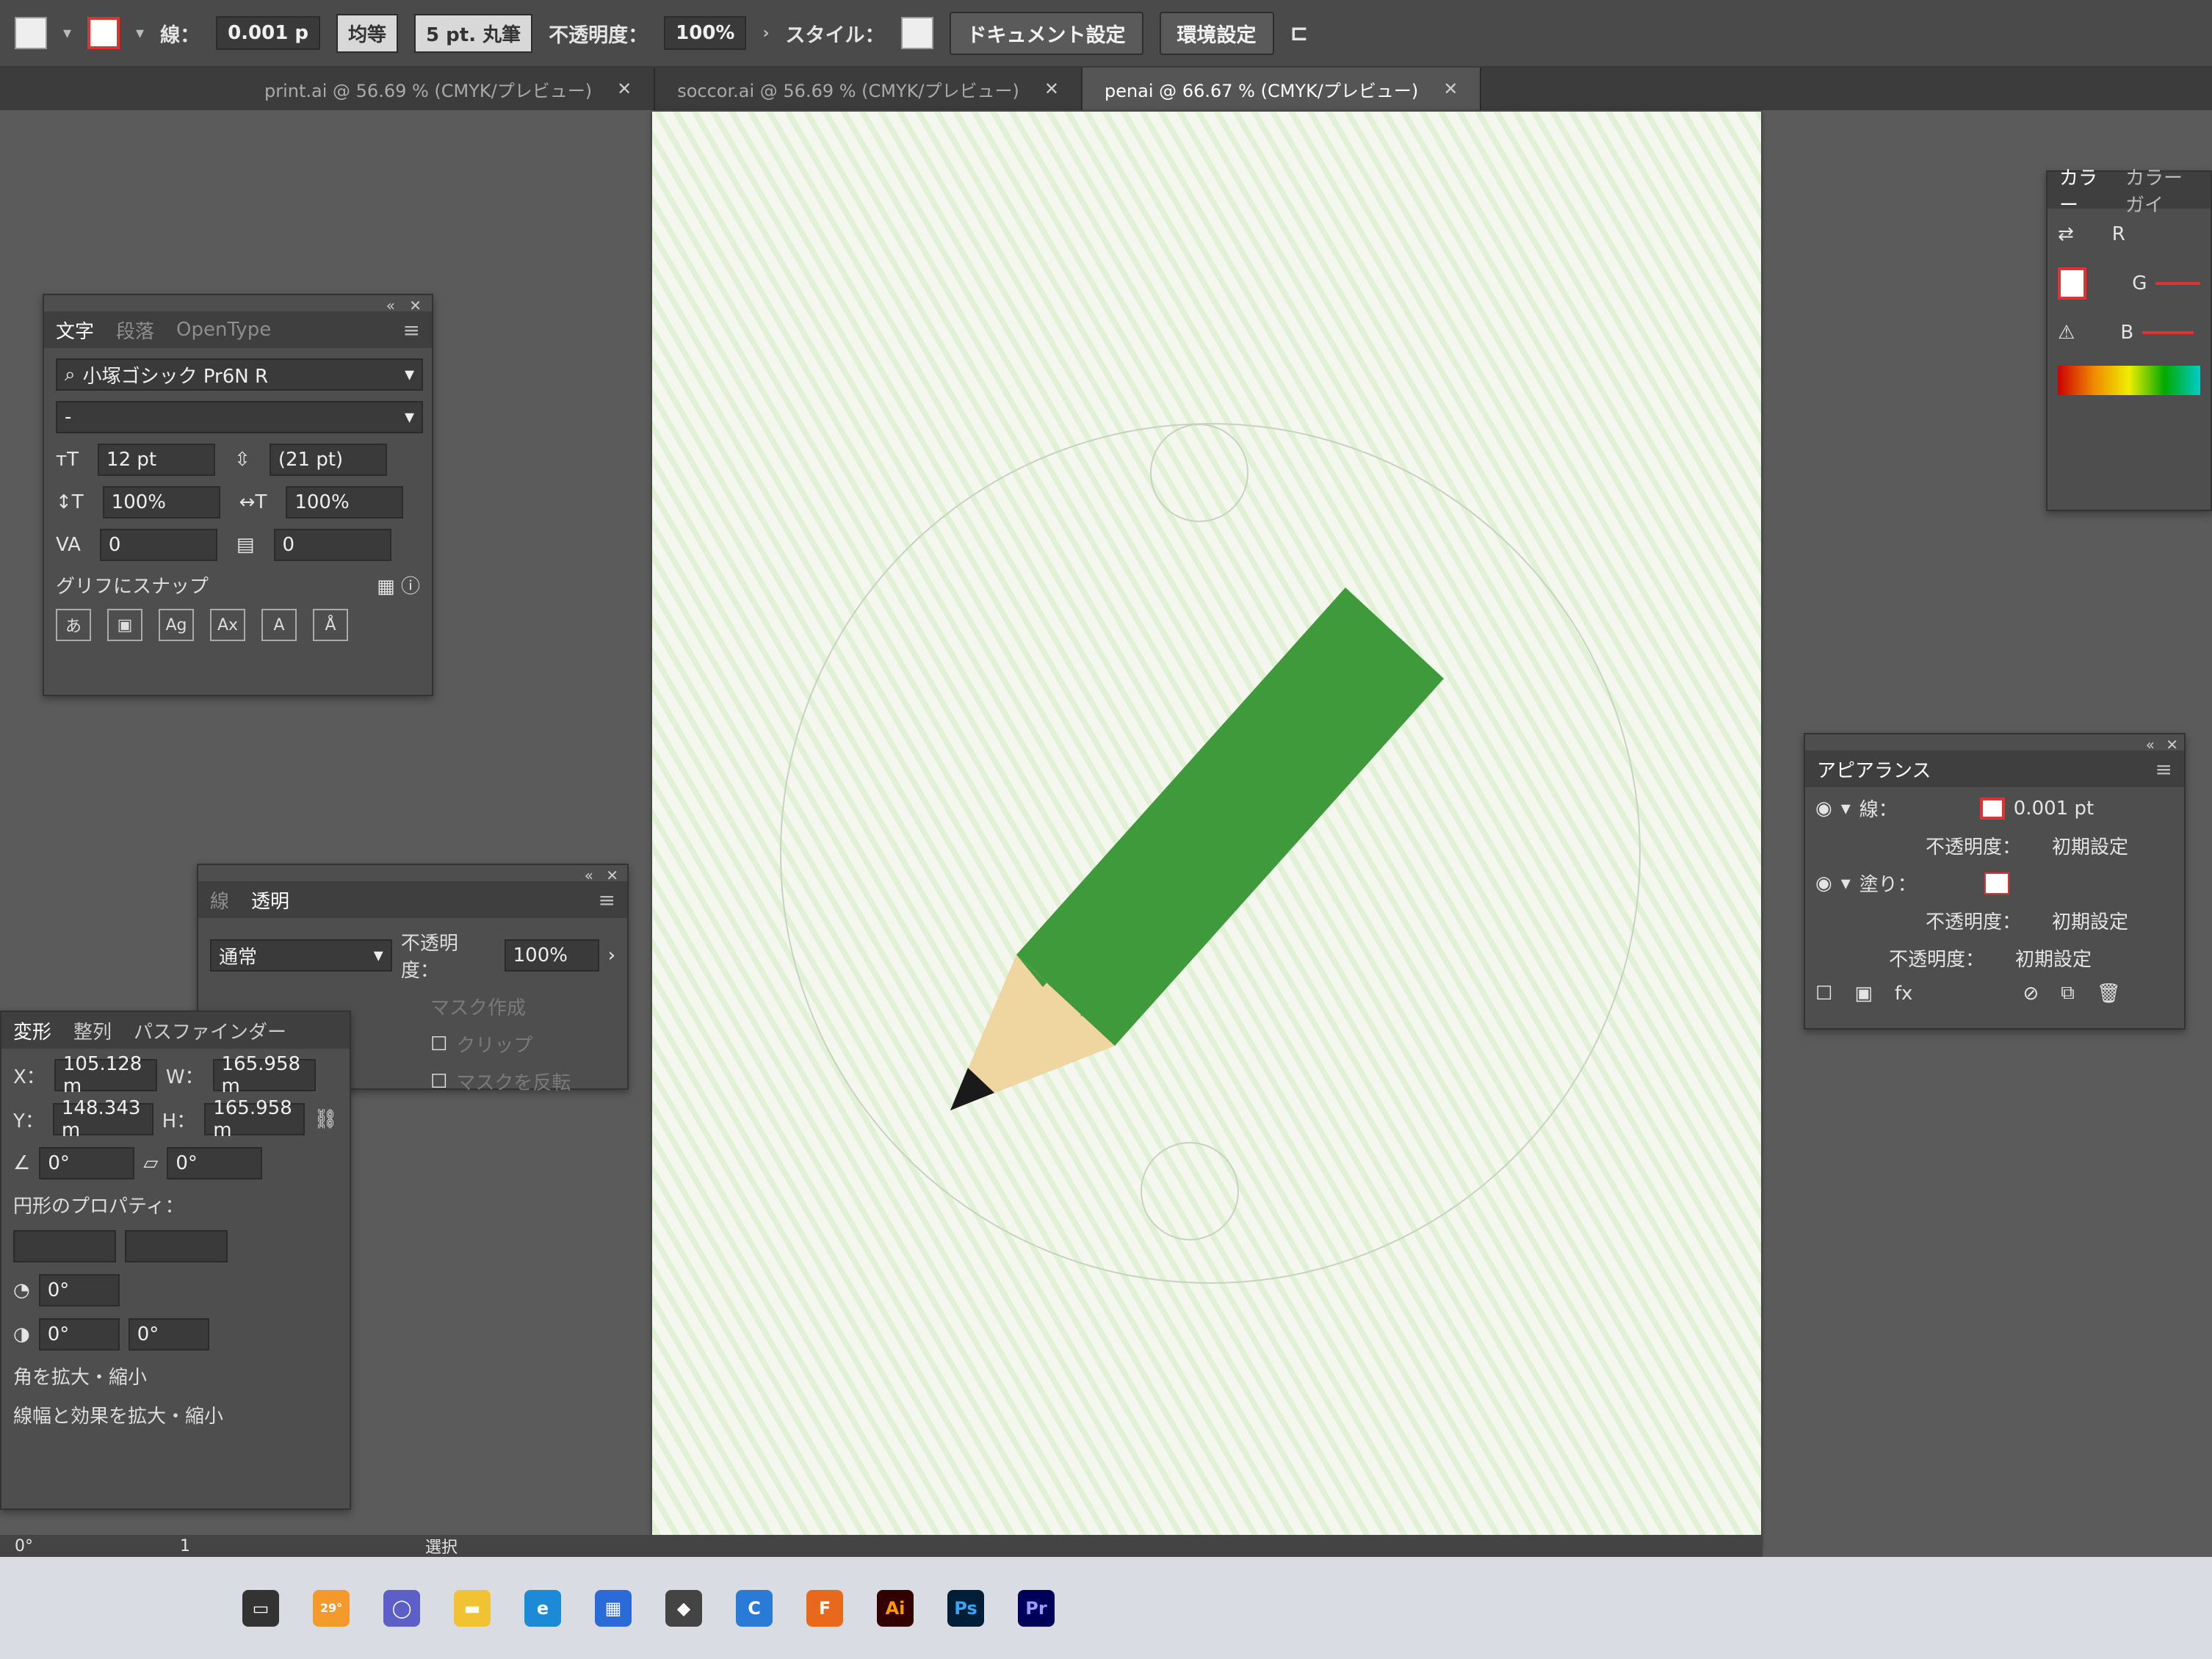 The width and height of the screenshot is (2212, 1659). Describe the element at coordinates (260, 1608) in the screenshot. I see `task-view-icon: ▭` at that location.